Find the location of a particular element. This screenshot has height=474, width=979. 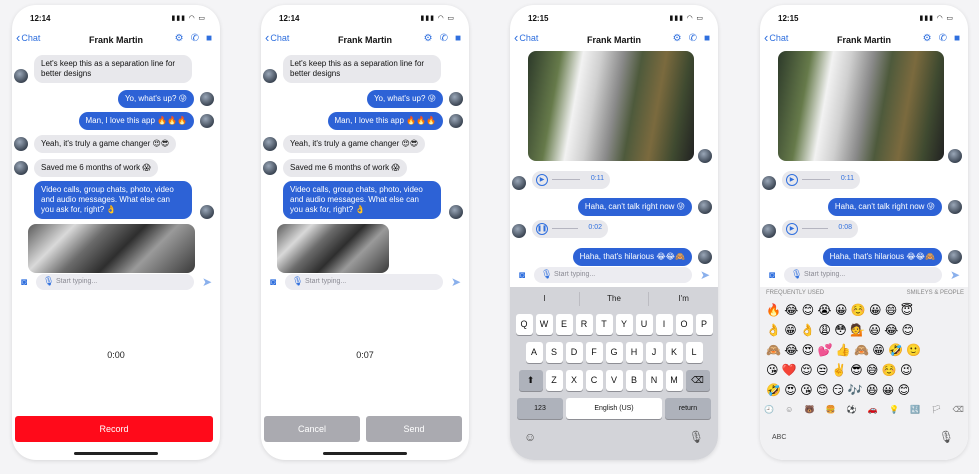

pause-icon: ❚❚ is located at coordinates (542, 229).